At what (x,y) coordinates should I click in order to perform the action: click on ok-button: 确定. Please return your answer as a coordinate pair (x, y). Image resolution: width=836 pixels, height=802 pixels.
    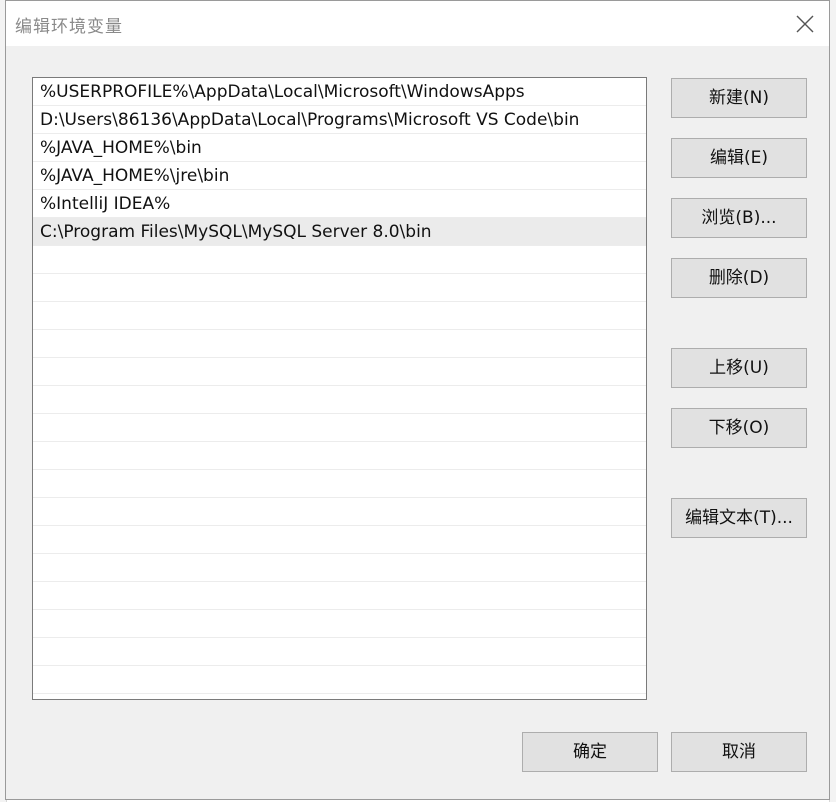
    Looking at the image, I should click on (590, 752).